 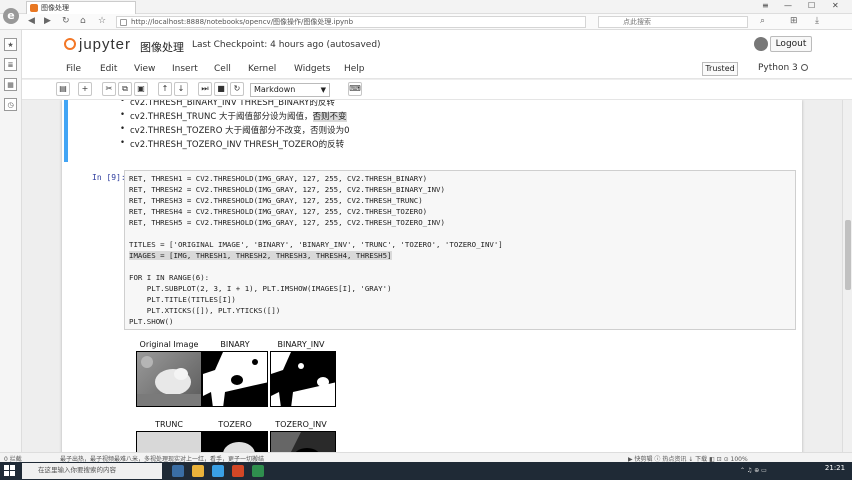 I want to click on back-icon: ◀, so click(x=31, y=21).